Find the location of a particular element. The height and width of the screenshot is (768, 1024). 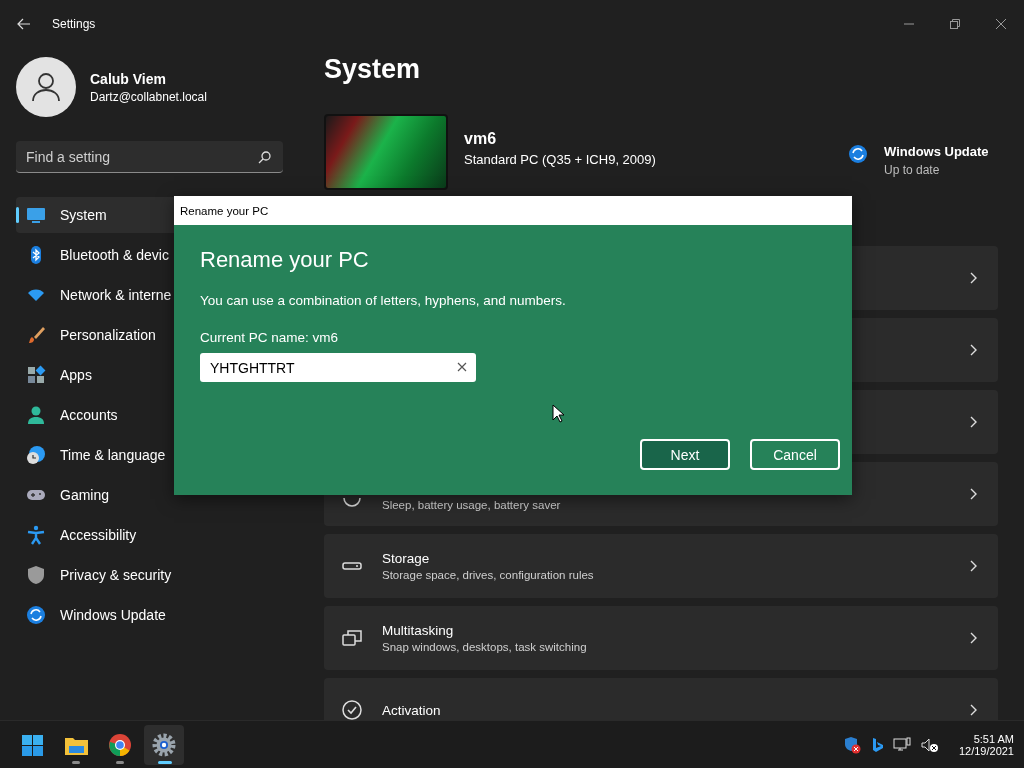

shield-error-icon is located at coordinates (851, 744).